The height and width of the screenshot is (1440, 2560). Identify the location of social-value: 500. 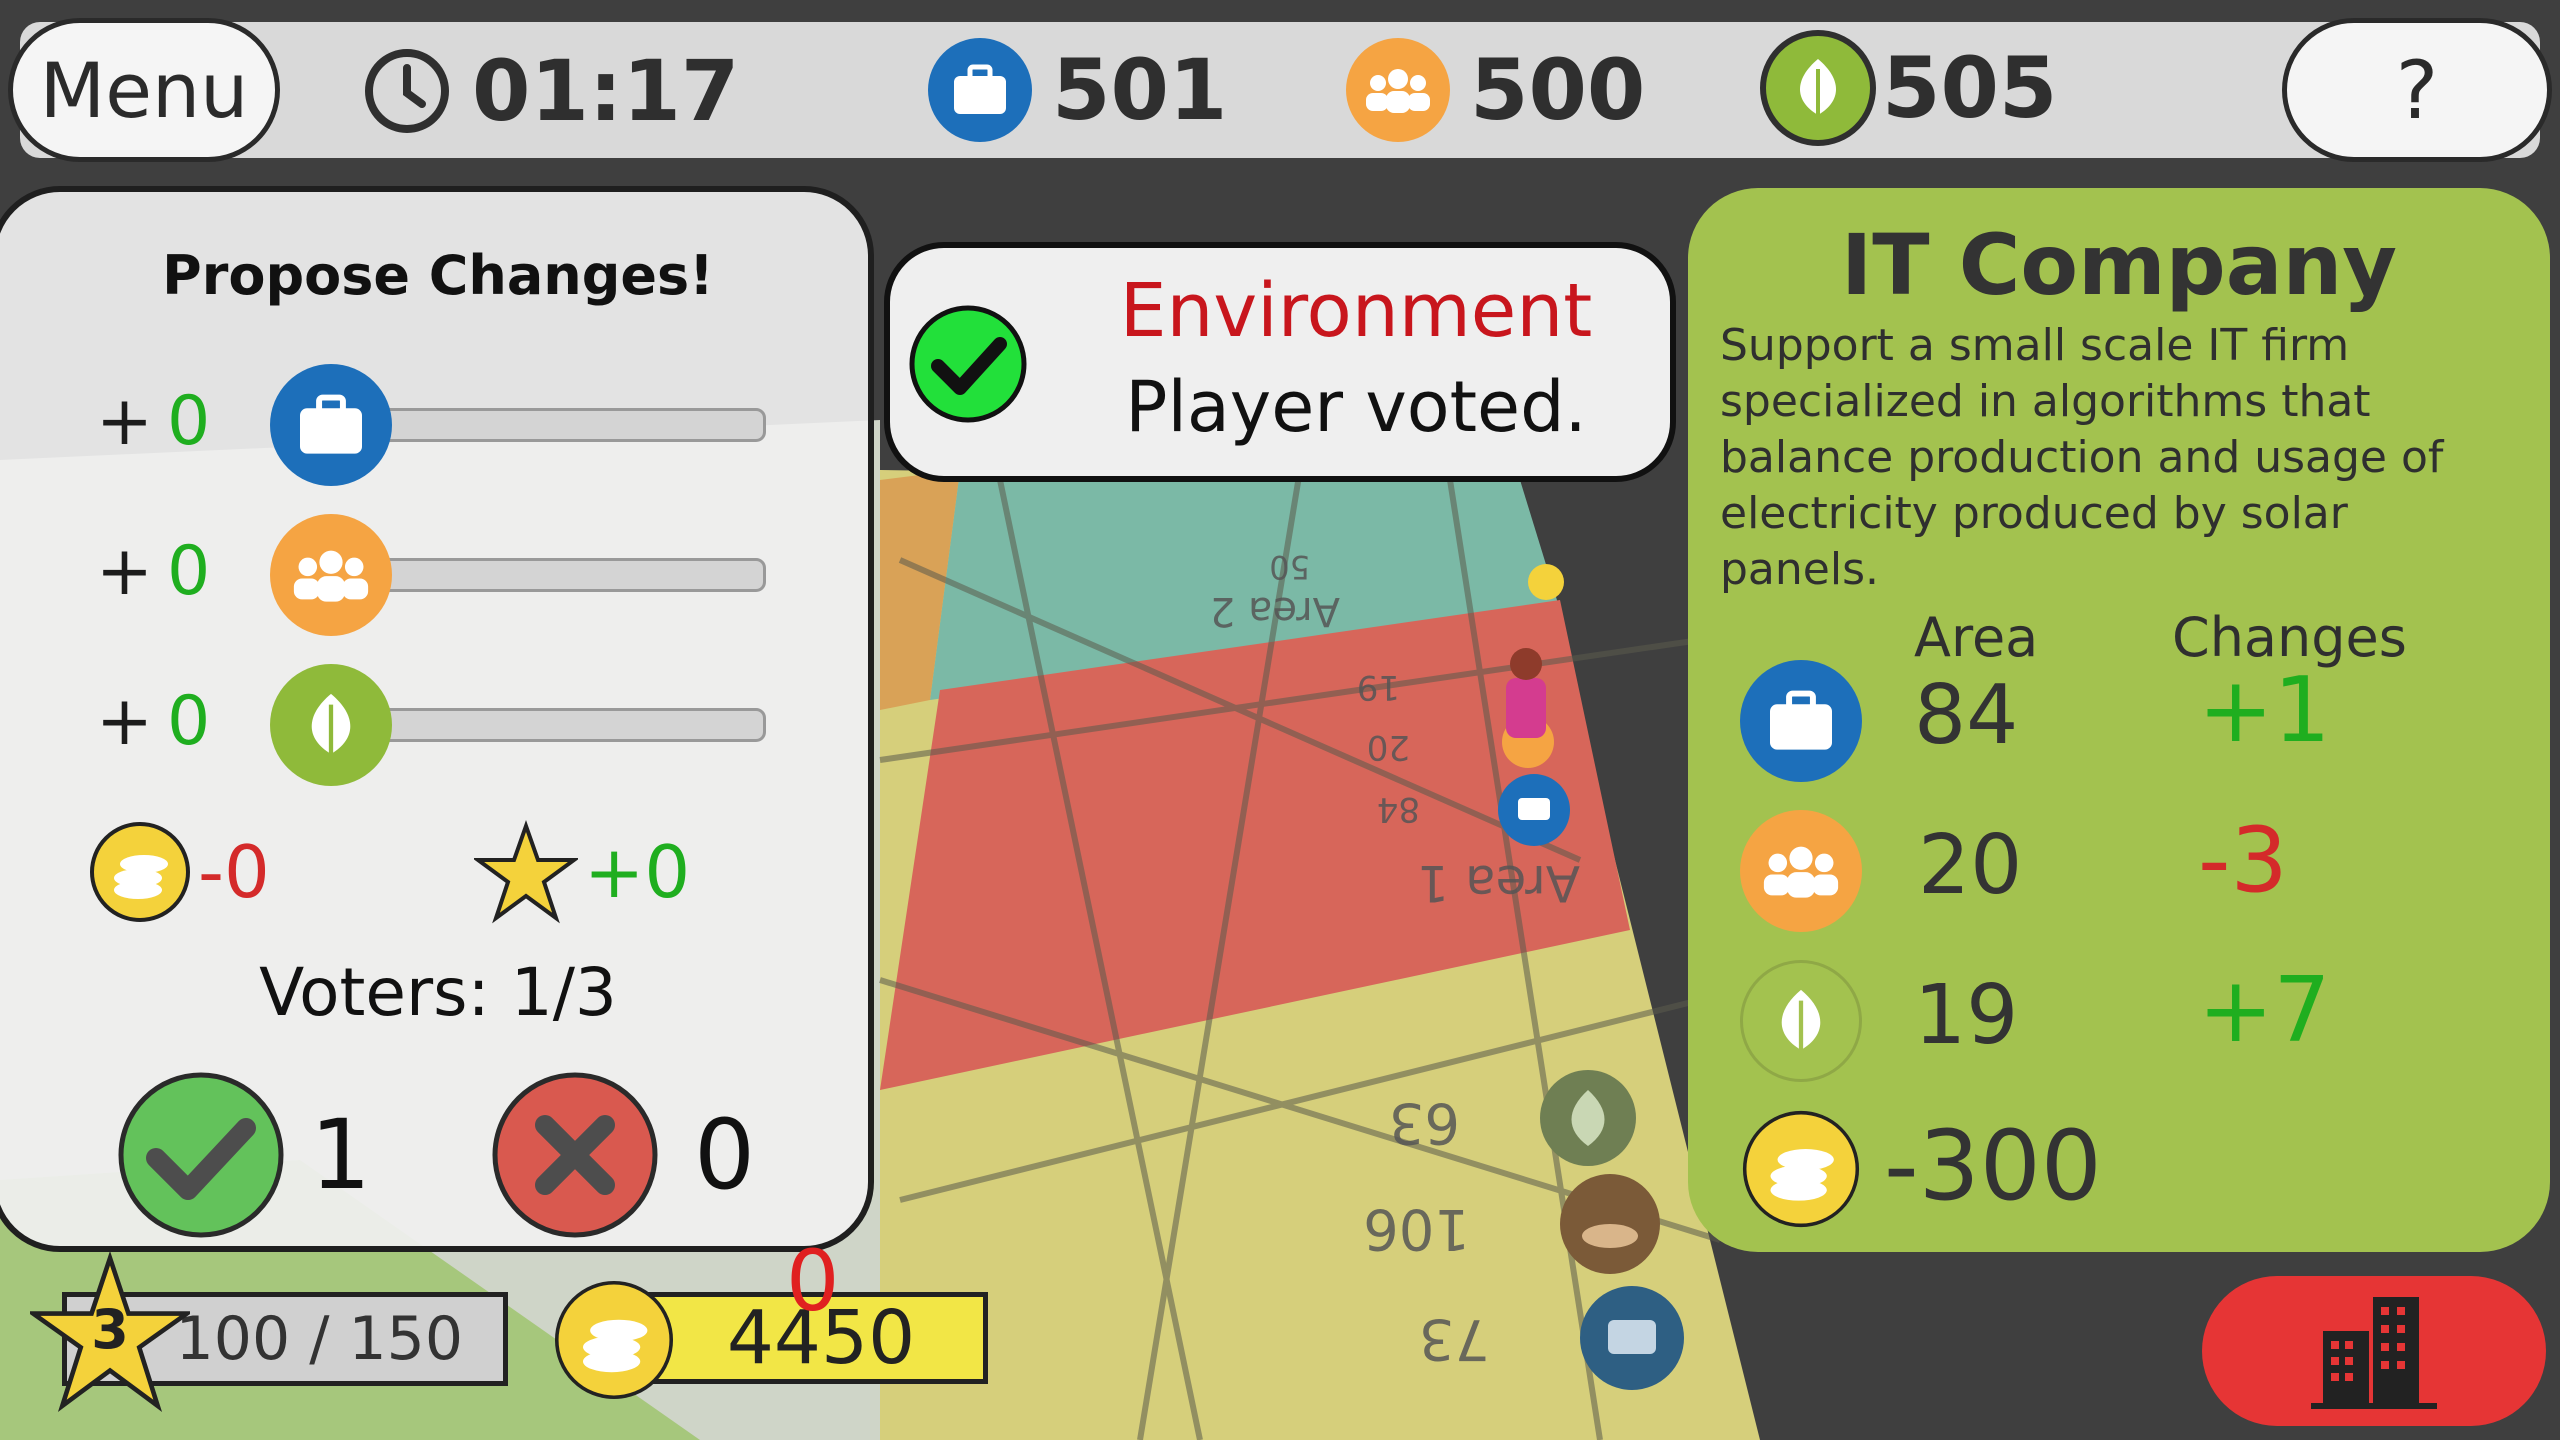
(1558, 90).